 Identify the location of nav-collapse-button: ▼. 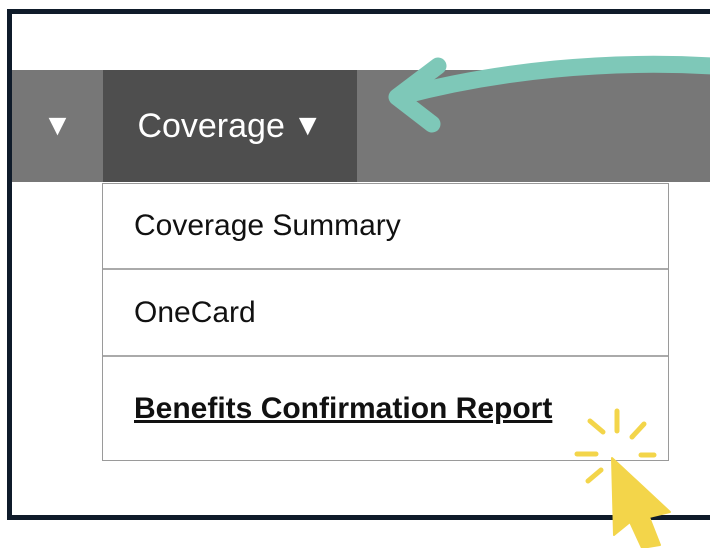
(57, 126).